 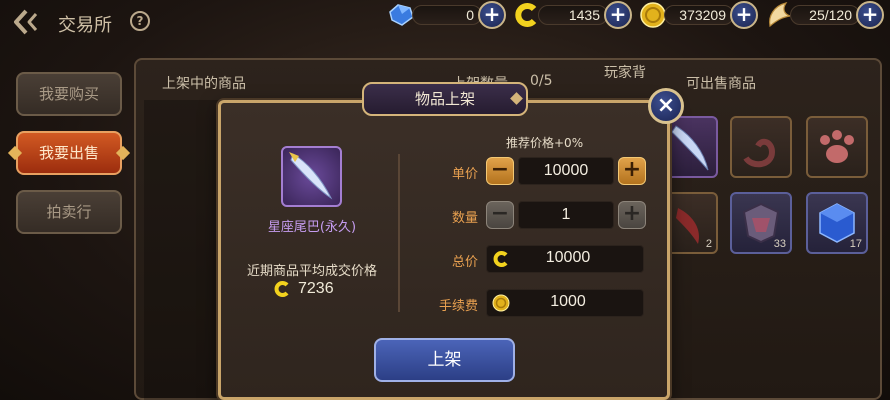 What do you see at coordinates (316, 288) in the screenshot?
I see `avg-price-value: 7236` at bounding box center [316, 288].